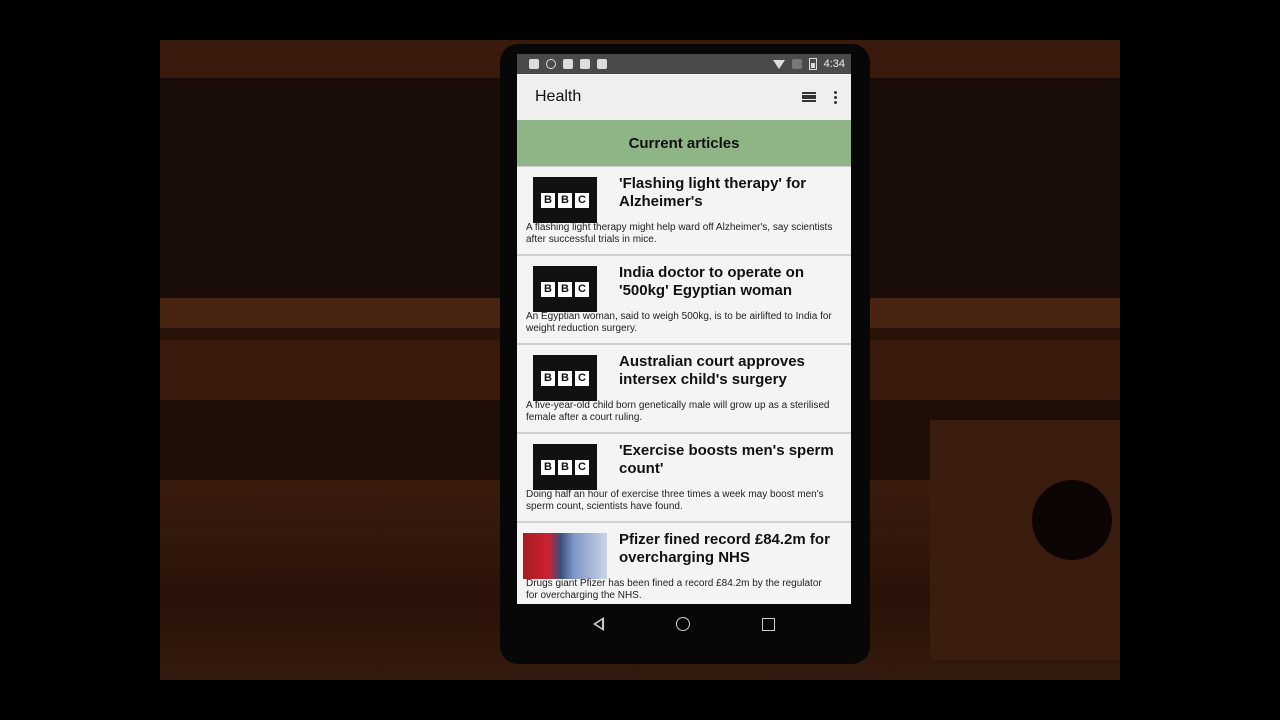 This screenshot has width=1280, height=720. What do you see at coordinates (684, 143) in the screenshot?
I see `section-header: Current articles` at bounding box center [684, 143].